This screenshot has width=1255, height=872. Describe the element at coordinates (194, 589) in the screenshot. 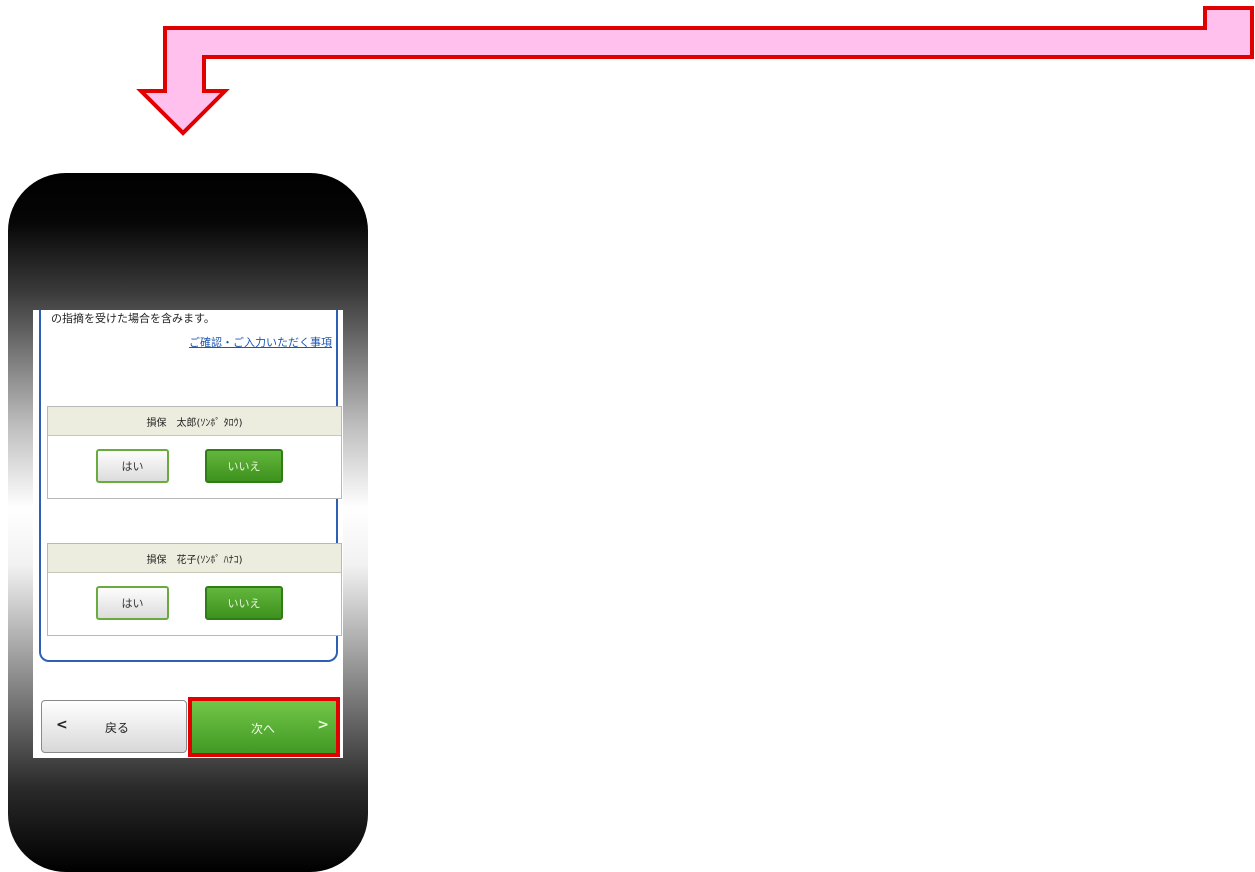

I see `person-block: 損保 花子(ｿﾝﾎﾟ ﾊﾅｺ) はい いいえ` at that location.